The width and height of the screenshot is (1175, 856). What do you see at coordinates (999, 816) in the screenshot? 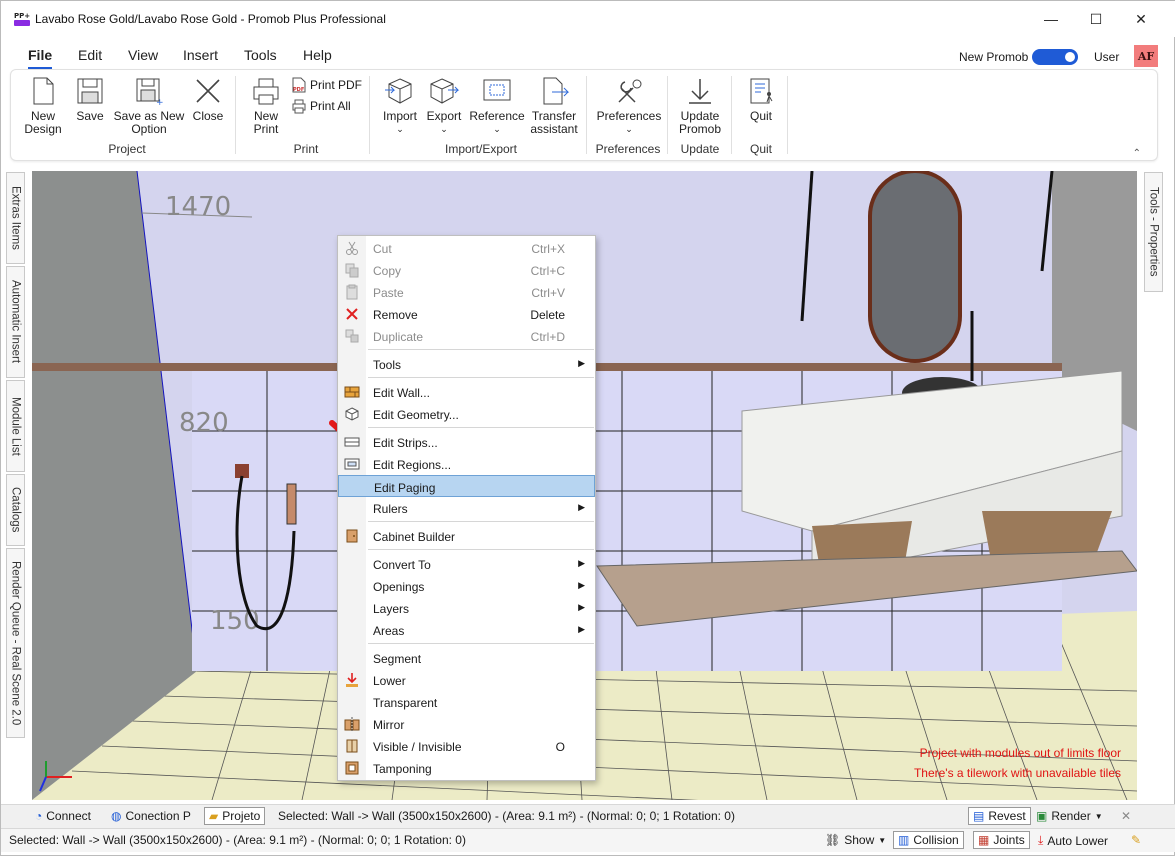
I see `revest-button: ▤ Revest` at bounding box center [999, 816].